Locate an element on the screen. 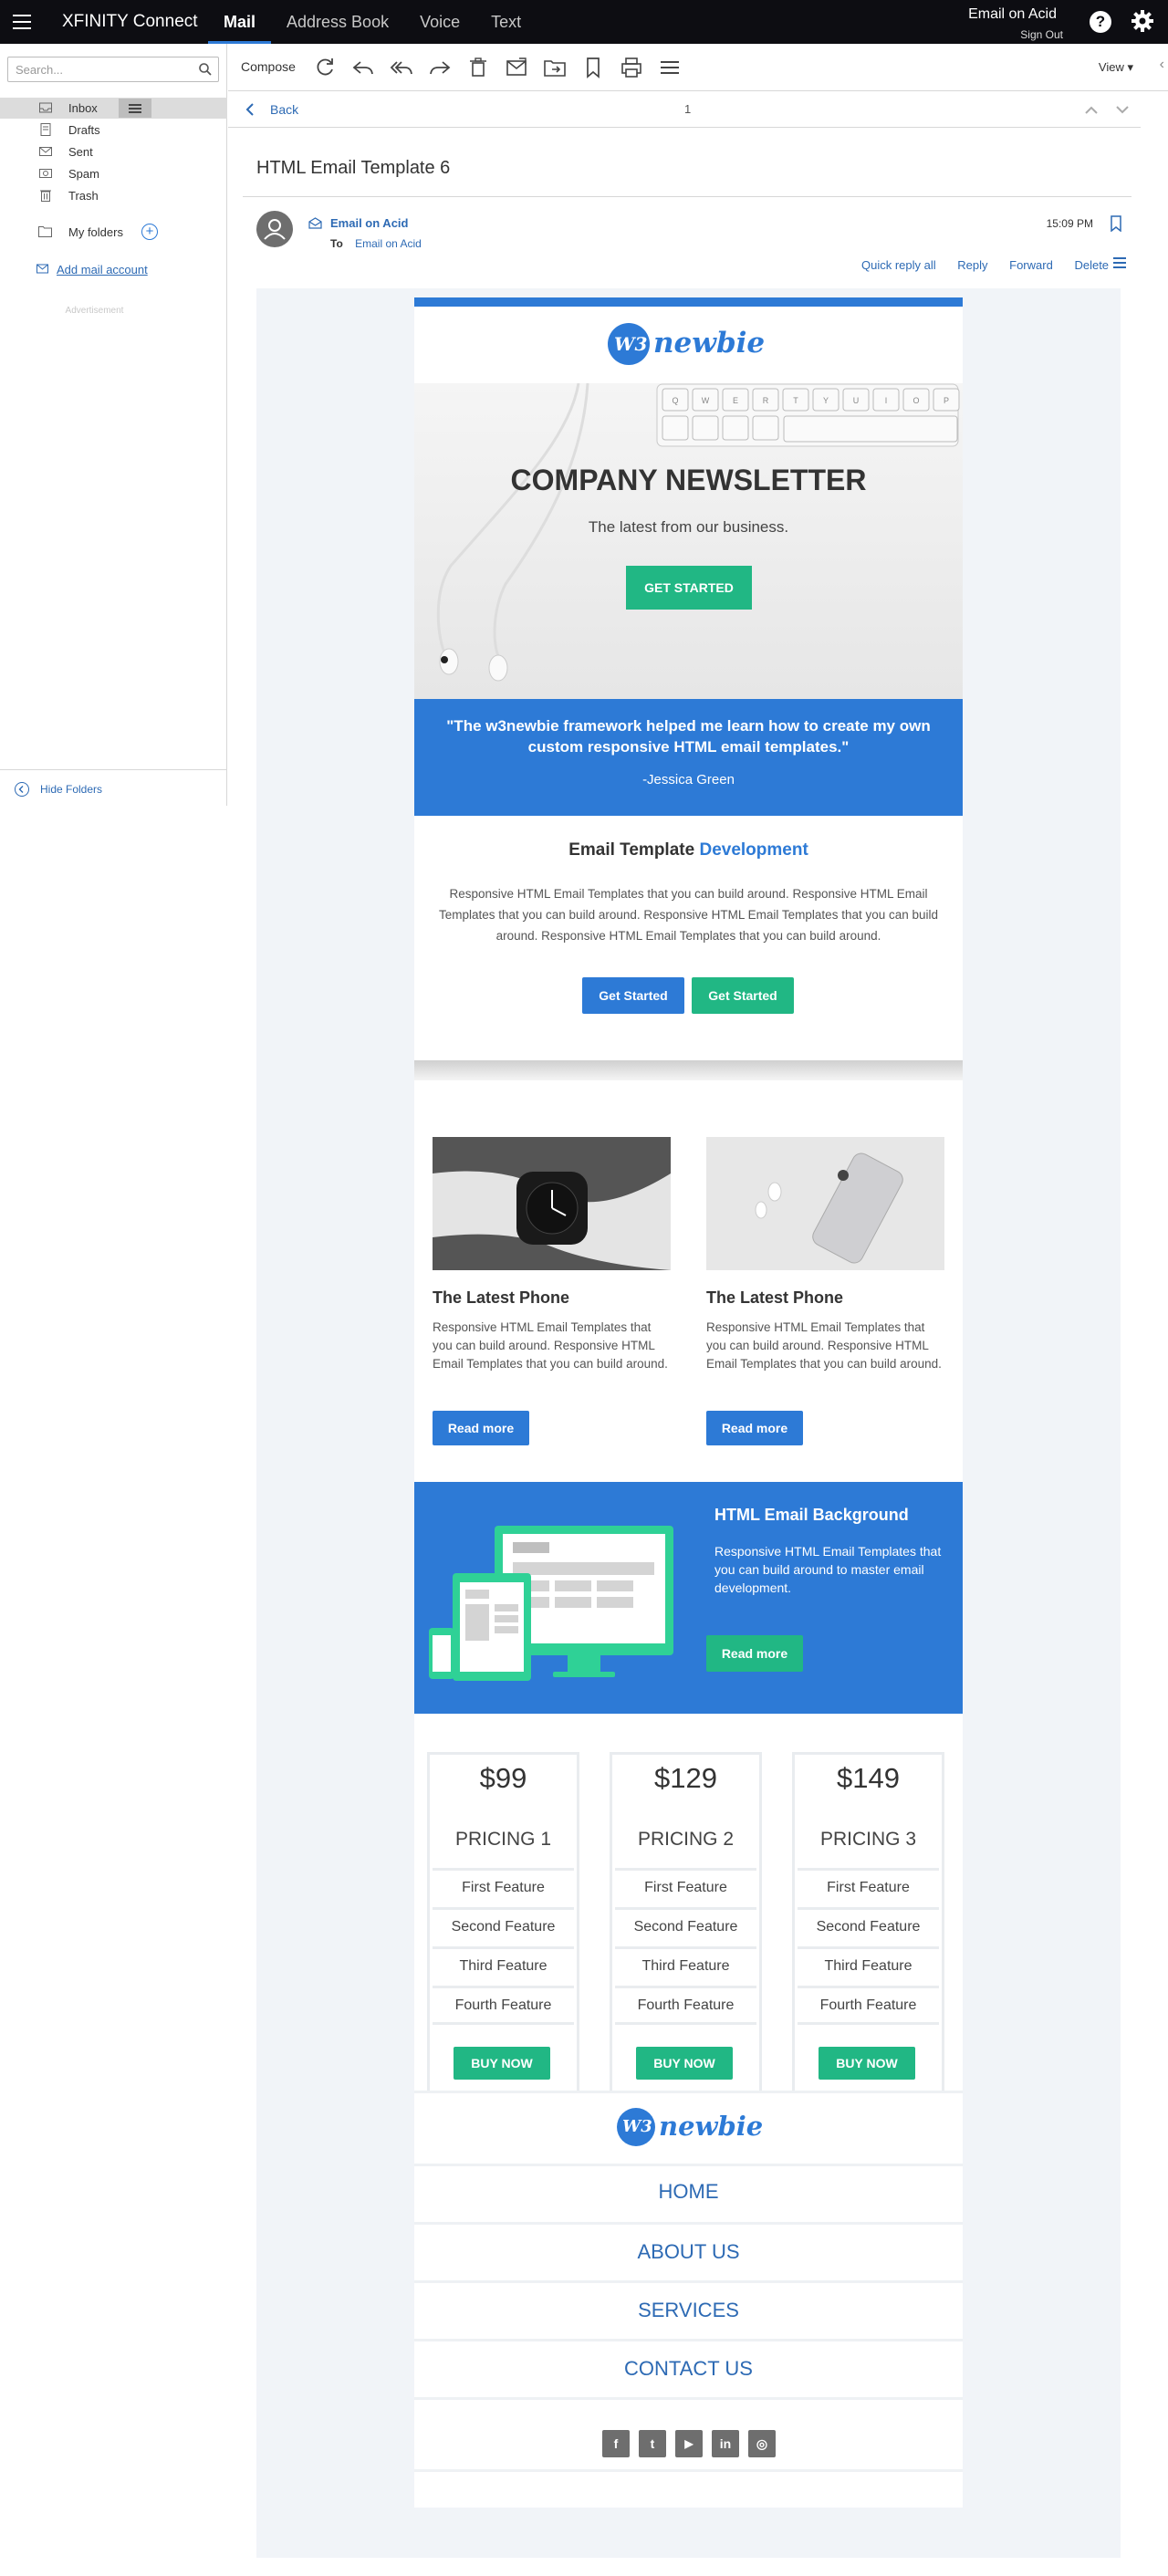  product-title: The Latest Phone is located at coordinates (501, 1297).